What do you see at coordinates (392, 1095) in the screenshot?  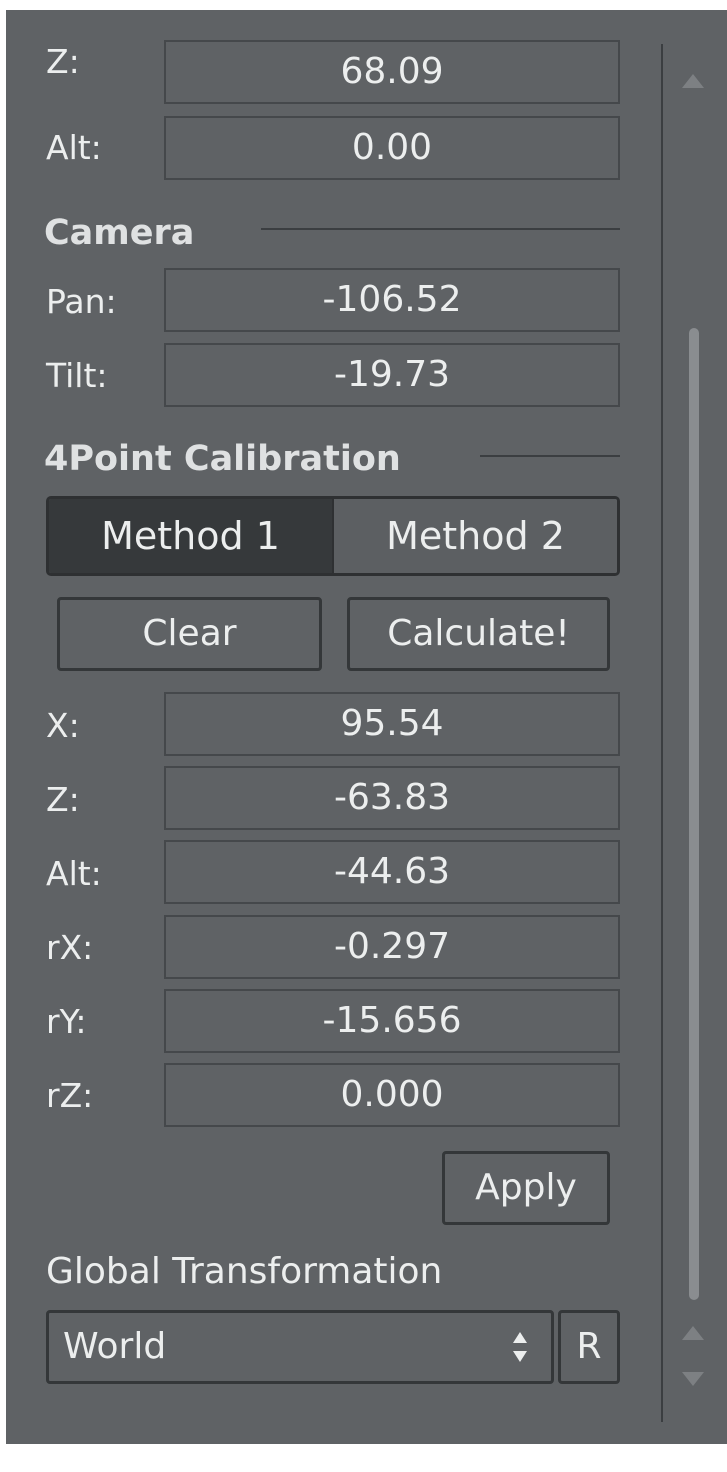 I see `calib-rz-field: 0.000` at bounding box center [392, 1095].